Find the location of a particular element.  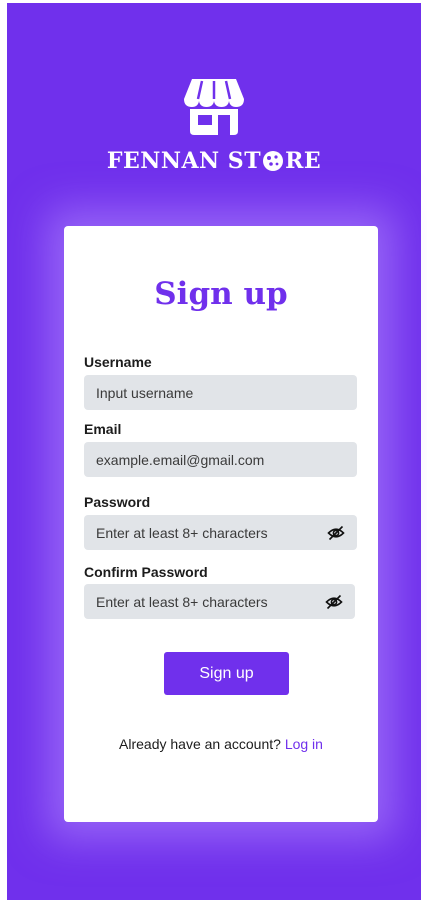

password-field is located at coordinates (220, 532).